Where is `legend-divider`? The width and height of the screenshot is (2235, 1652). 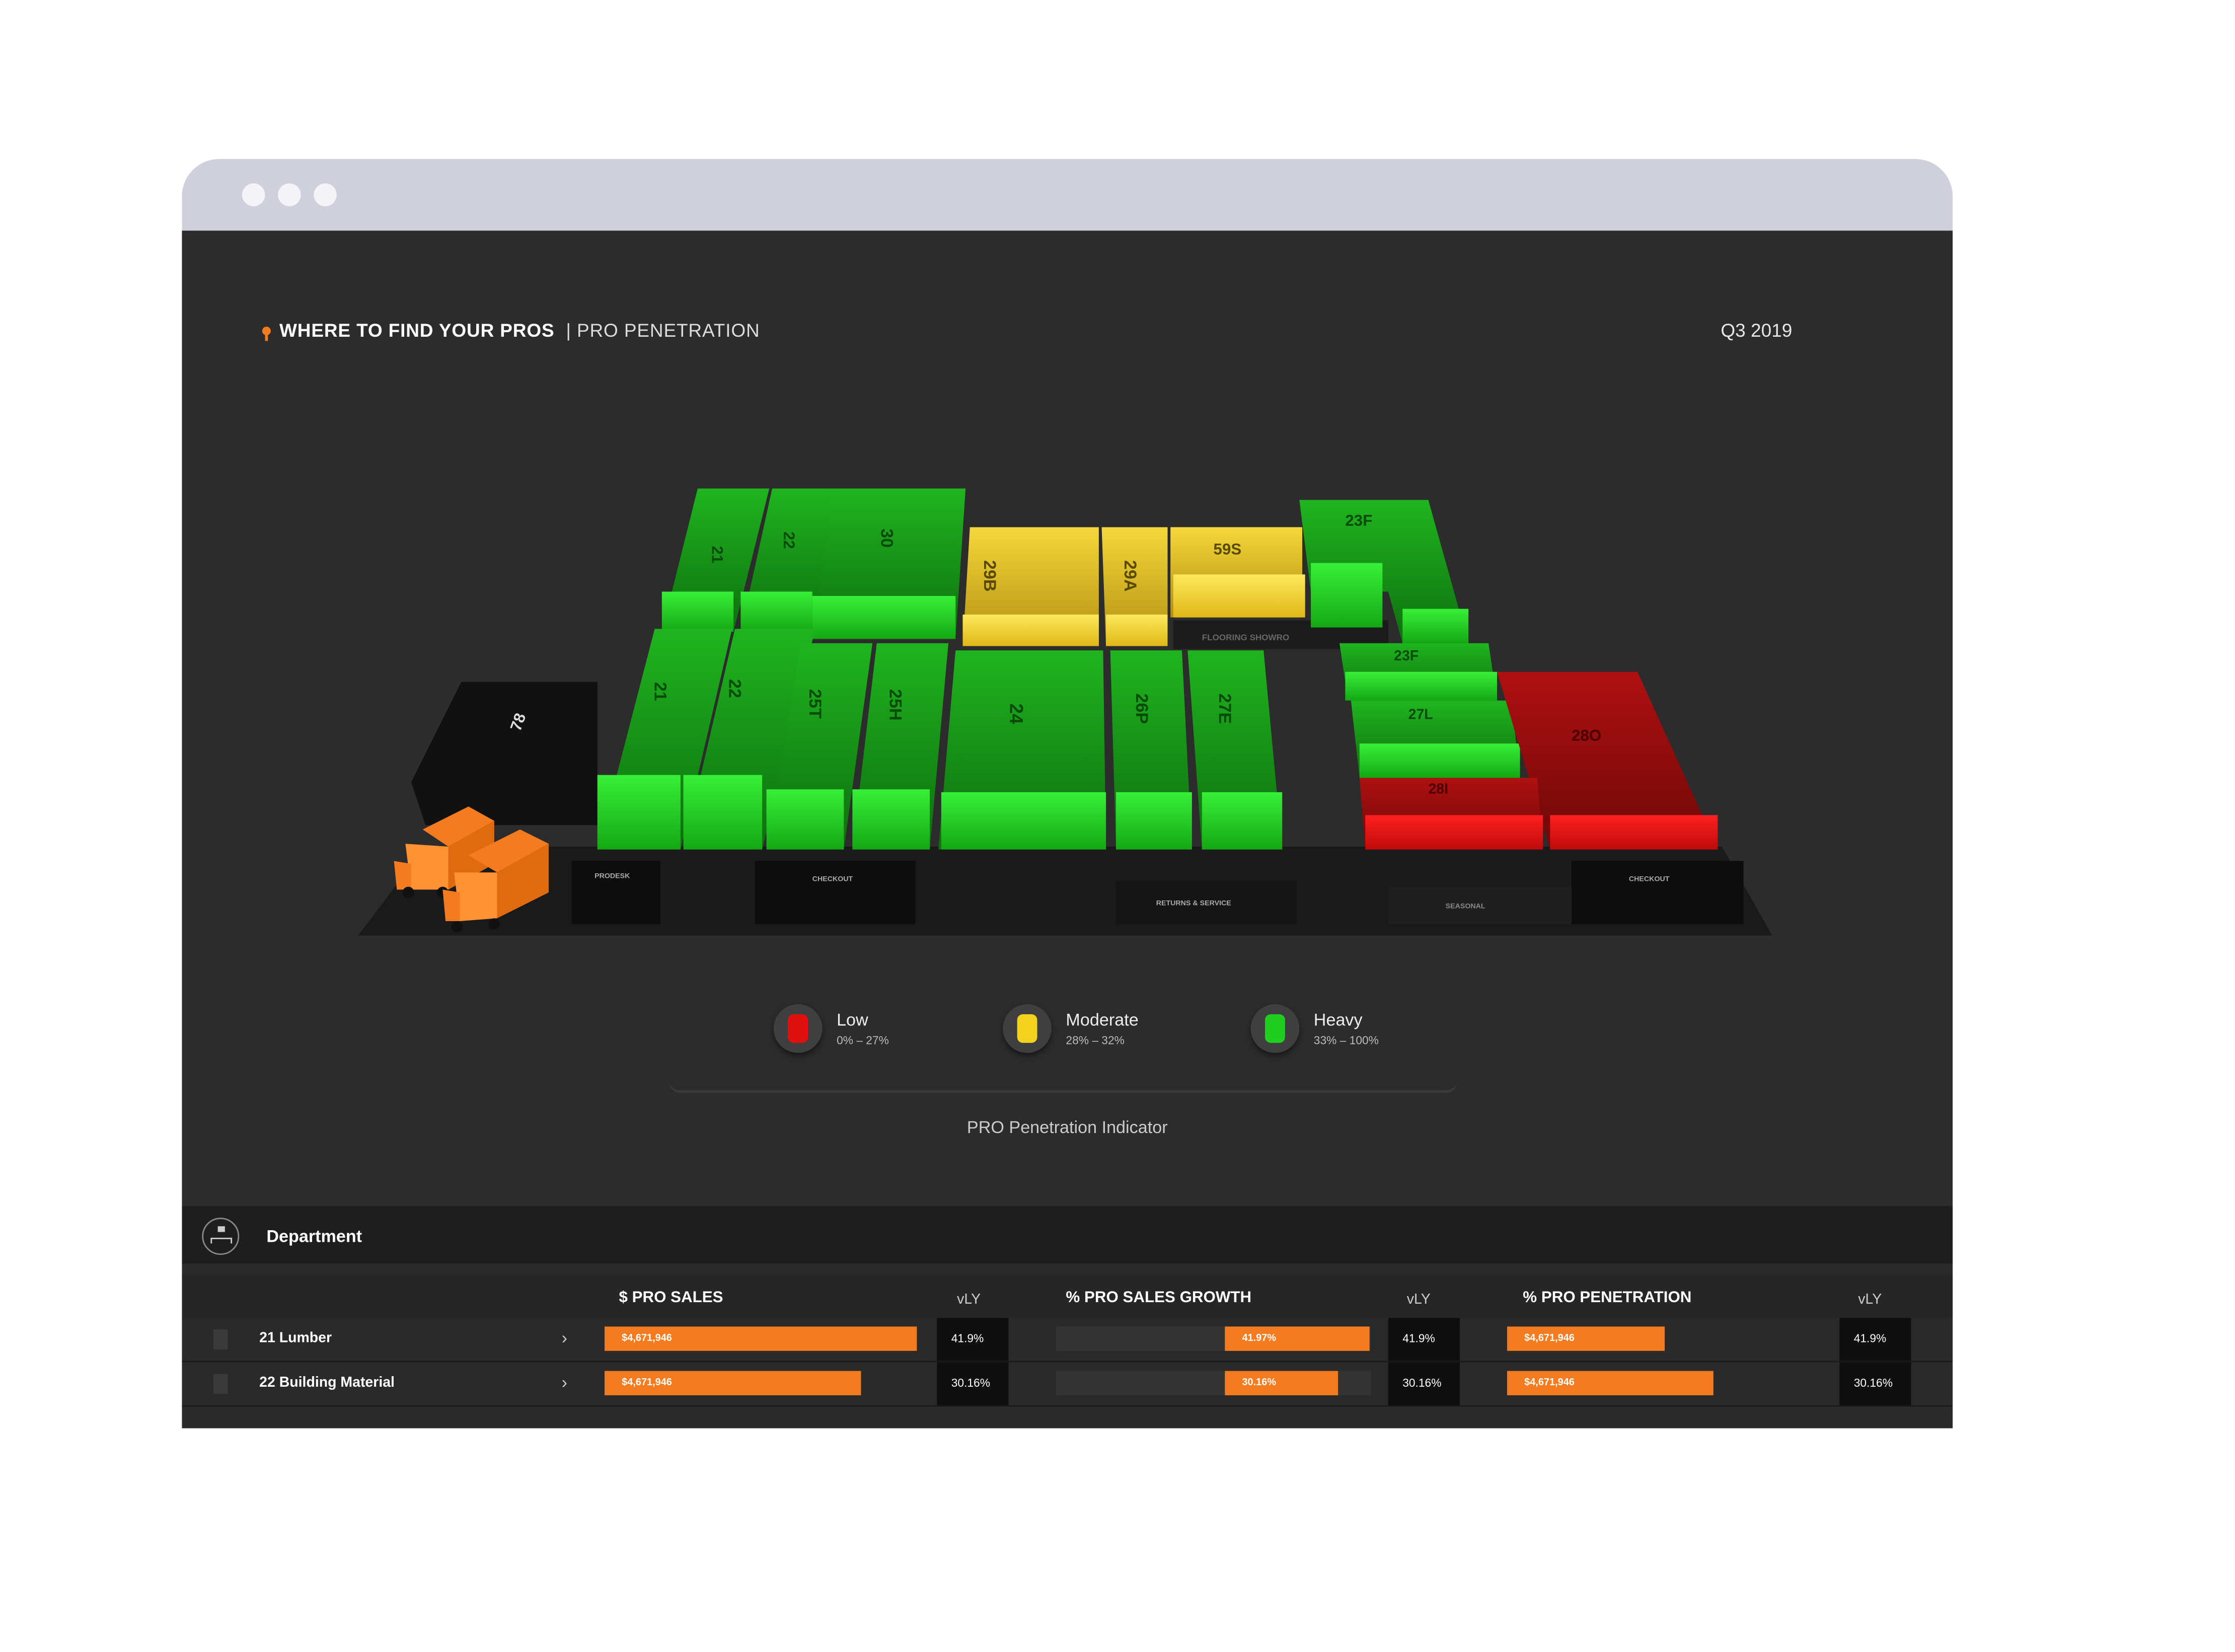 legend-divider is located at coordinates (1063, 1087).